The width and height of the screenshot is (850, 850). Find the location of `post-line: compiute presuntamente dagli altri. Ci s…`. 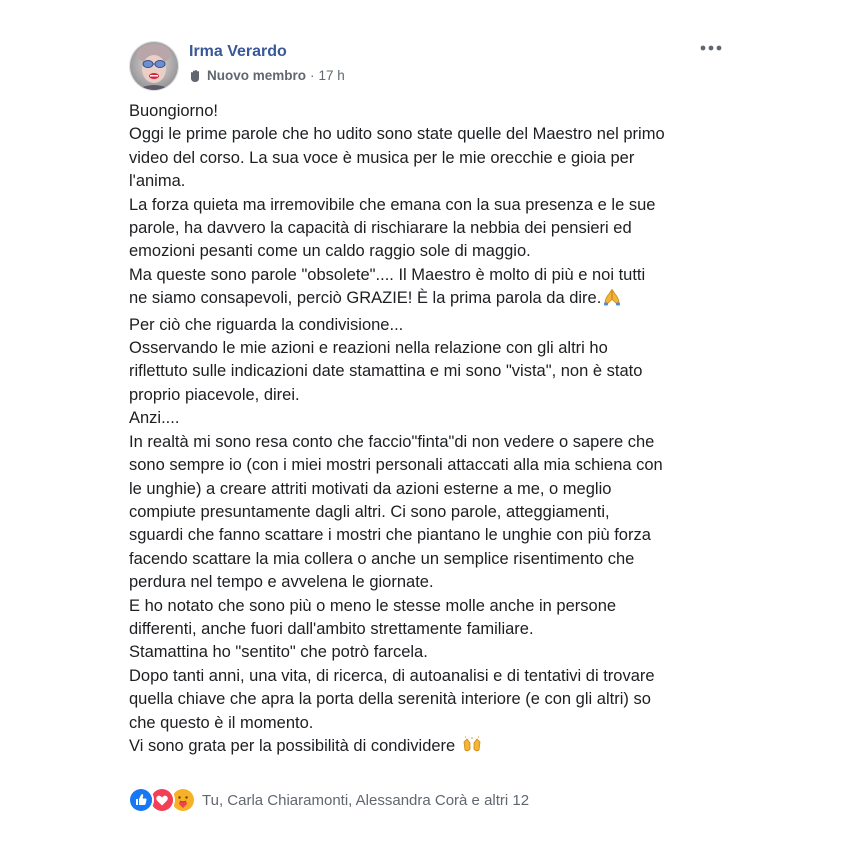

post-line: compiute presuntamente dagli altri. Ci s… is located at coordinates (369, 511).